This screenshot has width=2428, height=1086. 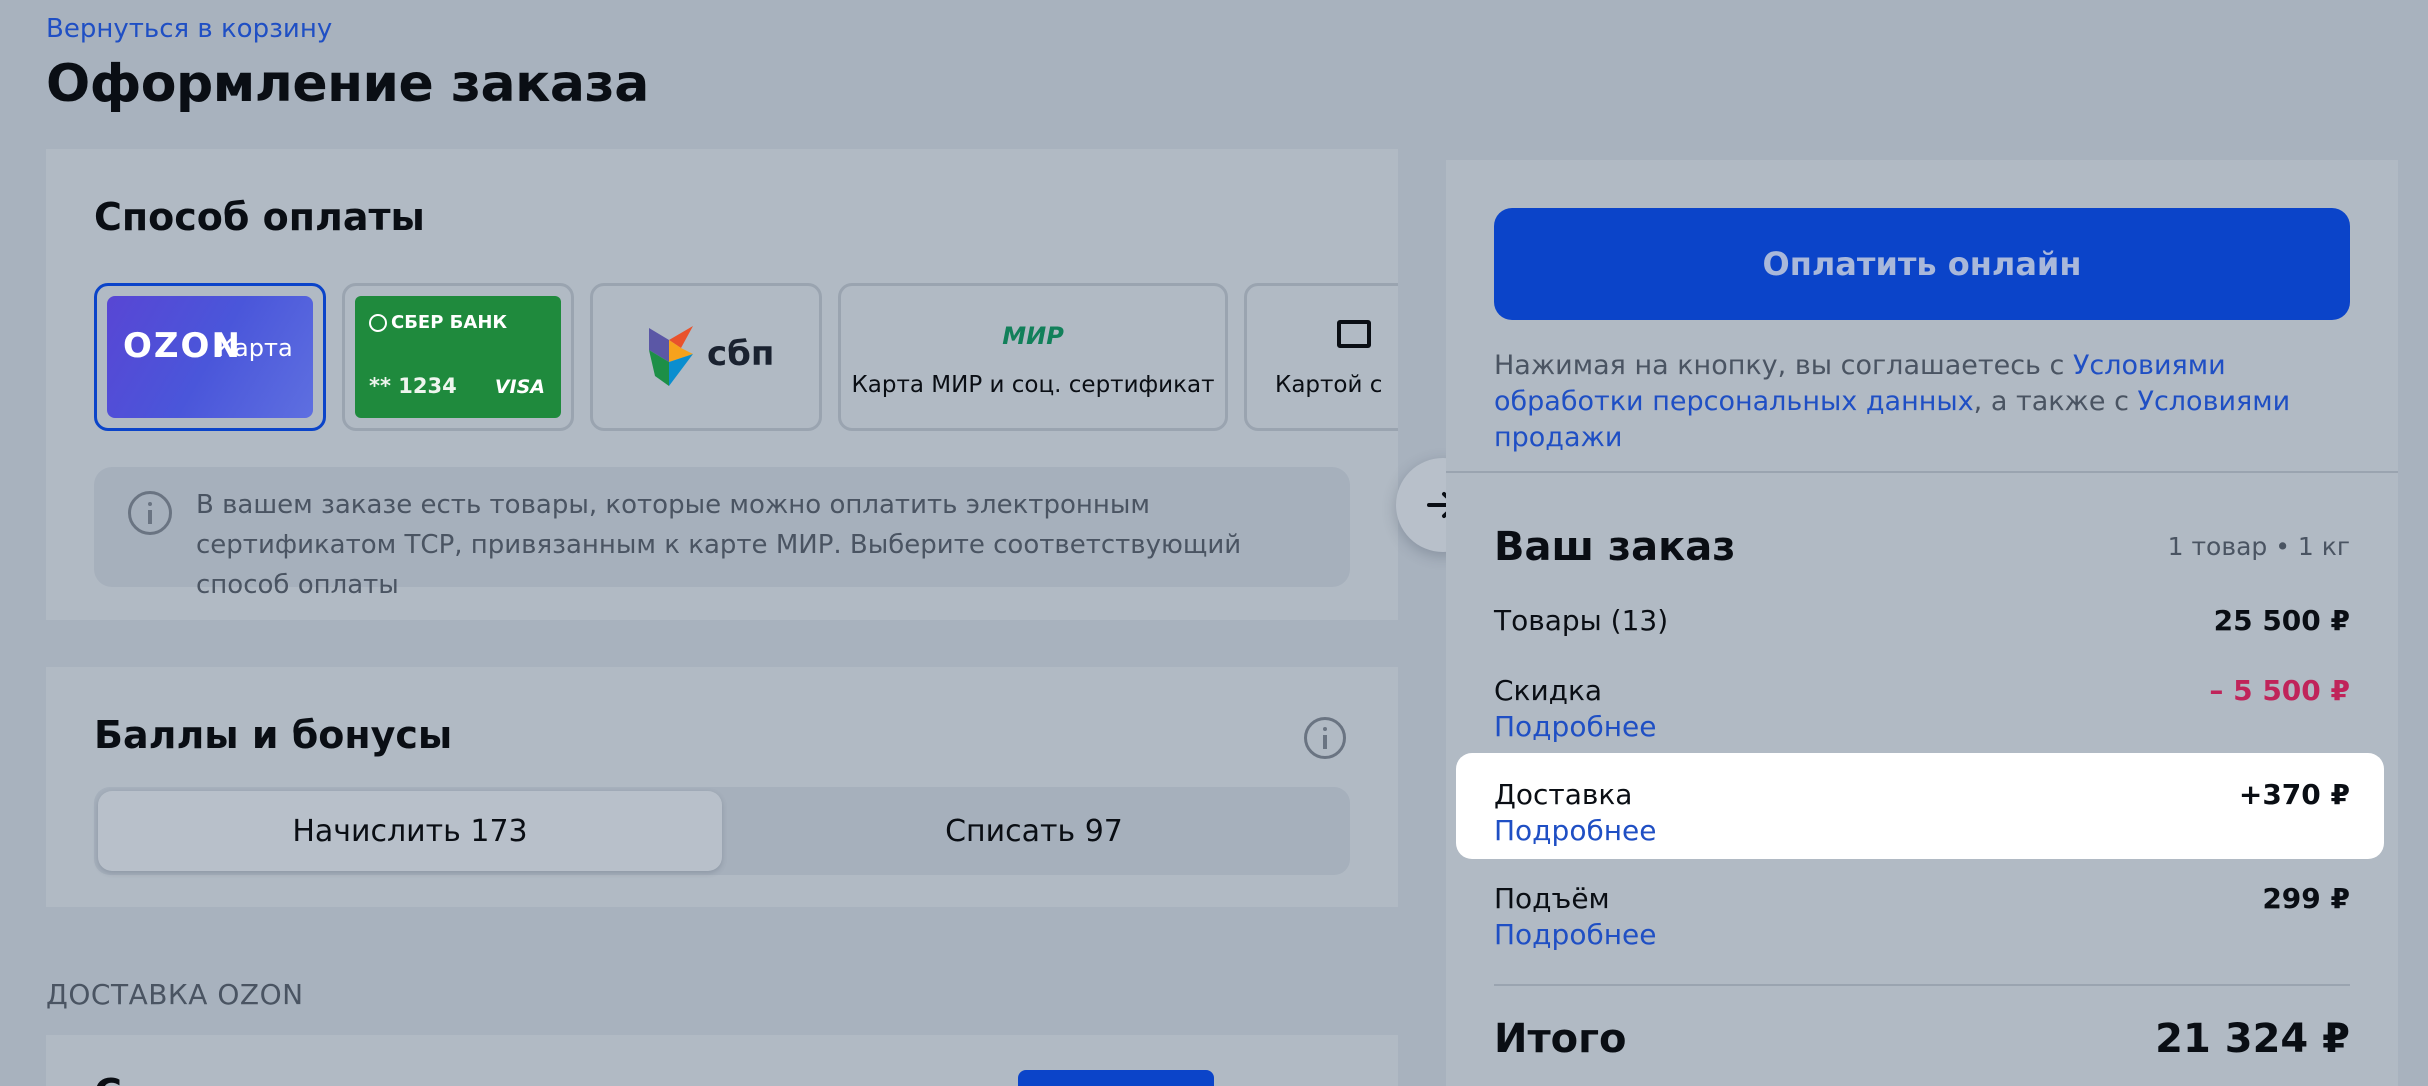 I want to click on bonus-toggle: Начислить 173 Списать 97, so click(x=722, y=831).